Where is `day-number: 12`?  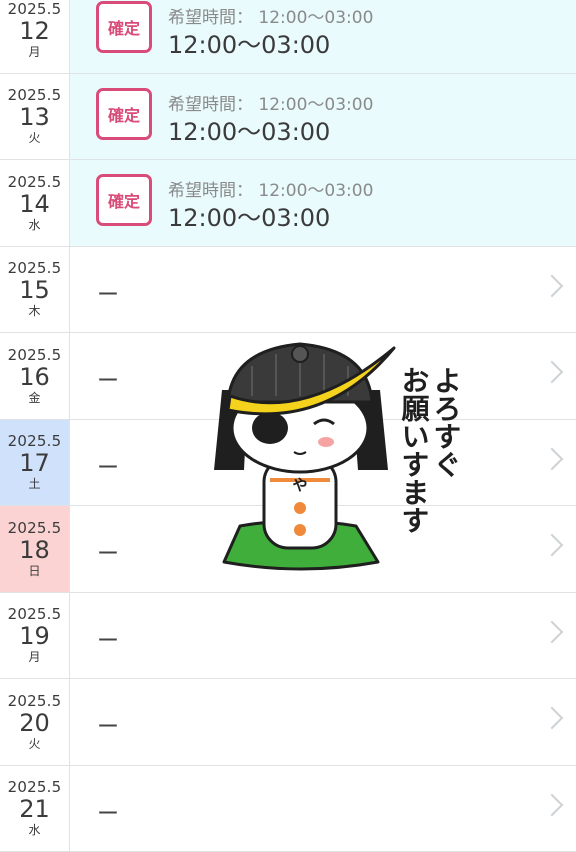
day-number: 12 is located at coordinates (34, 31).